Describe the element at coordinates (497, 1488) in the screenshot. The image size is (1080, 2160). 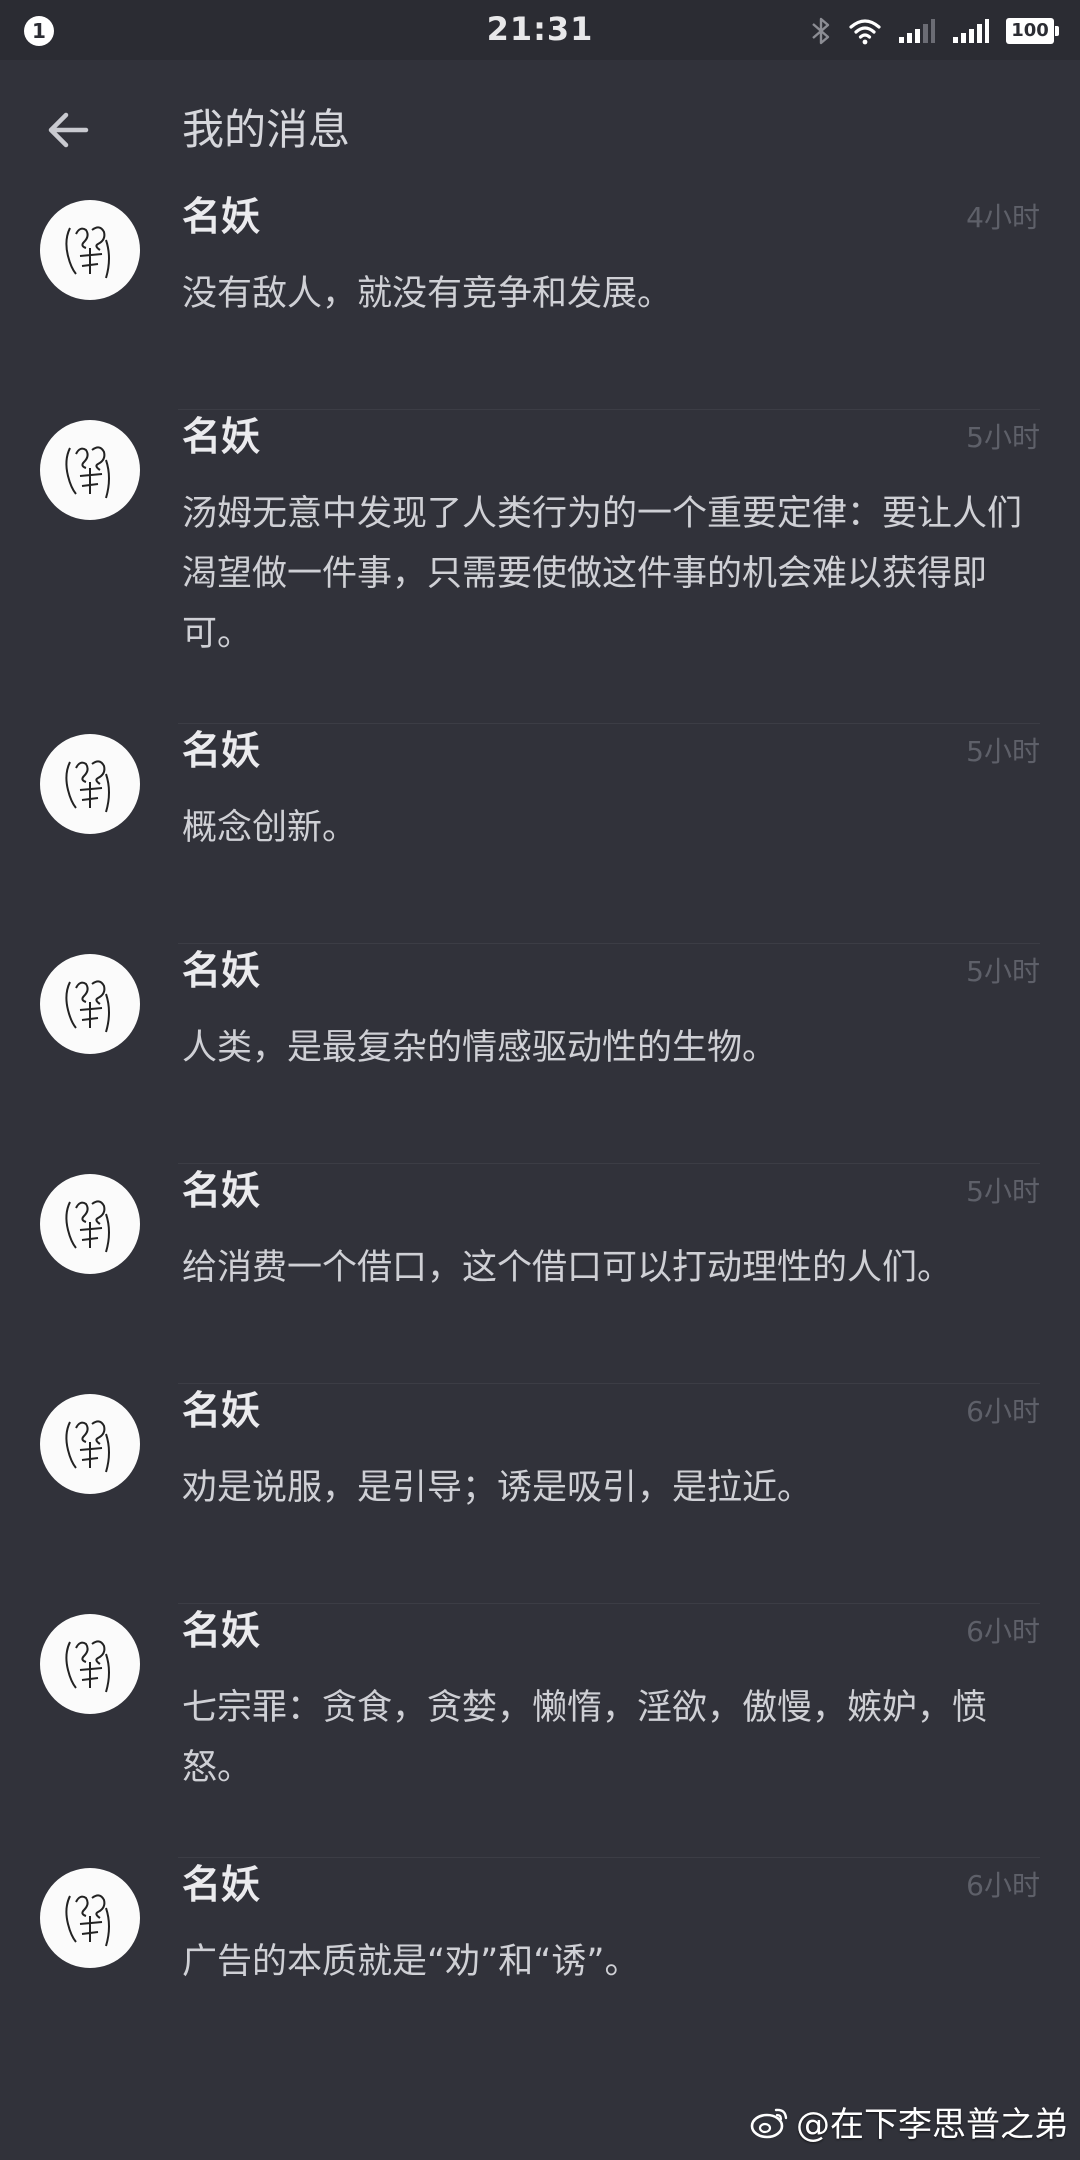
I see `message-text: 劝是说服，是引导；诱是吸引，是拉近。` at that location.